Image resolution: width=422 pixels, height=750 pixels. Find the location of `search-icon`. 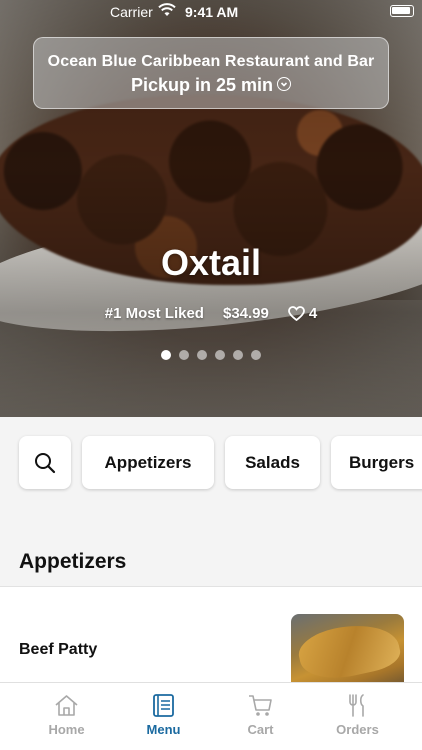

search-icon is located at coordinates (45, 462).